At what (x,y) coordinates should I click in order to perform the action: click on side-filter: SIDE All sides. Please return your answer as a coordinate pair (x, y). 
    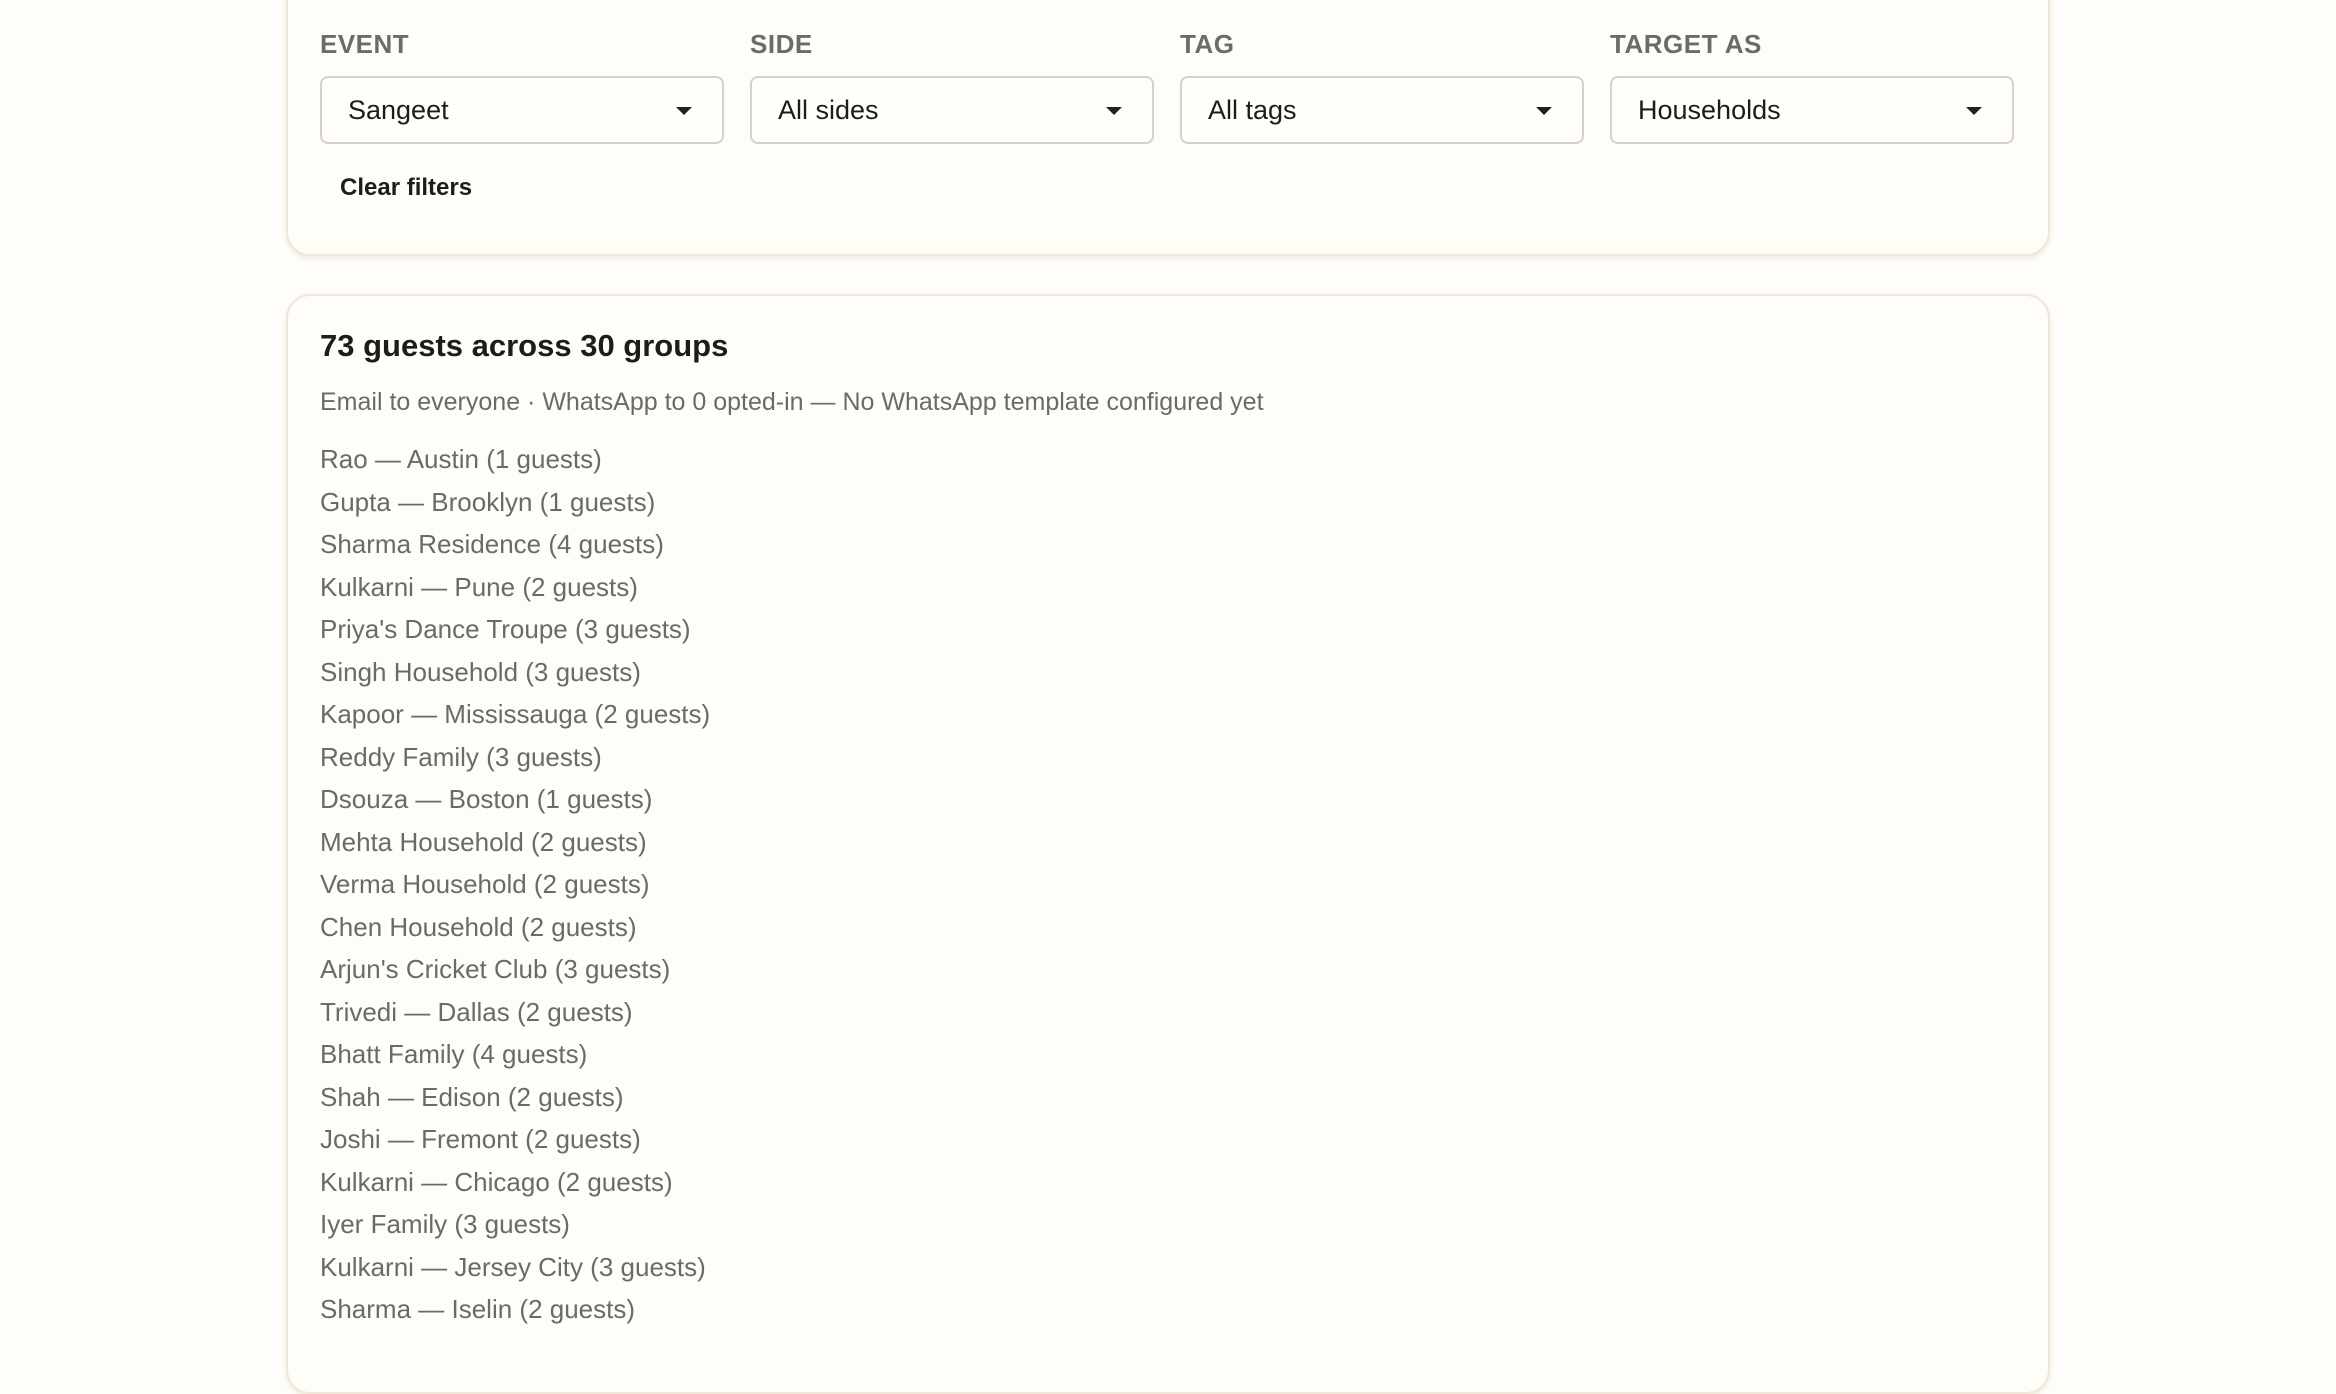
    Looking at the image, I should click on (952, 86).